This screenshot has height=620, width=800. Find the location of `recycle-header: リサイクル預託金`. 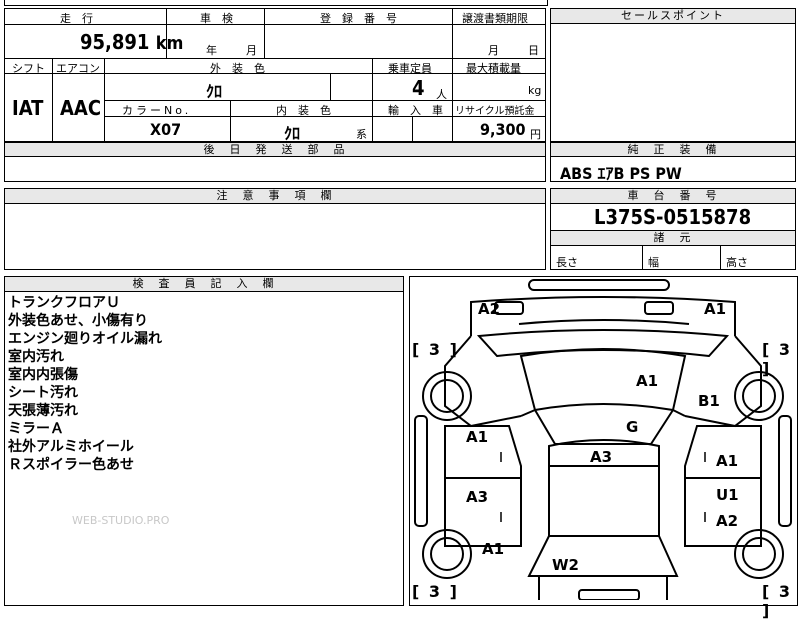

recycle-header: リサイクル預託金 is located at coordinates (495, 111).